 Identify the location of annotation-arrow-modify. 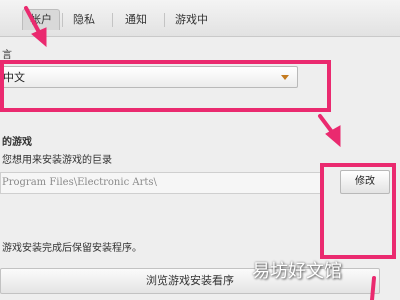
(326, 124).